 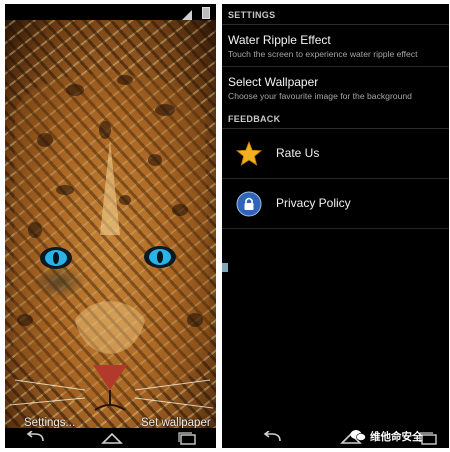 I want to click on rate-us-item: Rate Us, so click(x=335, y=153).